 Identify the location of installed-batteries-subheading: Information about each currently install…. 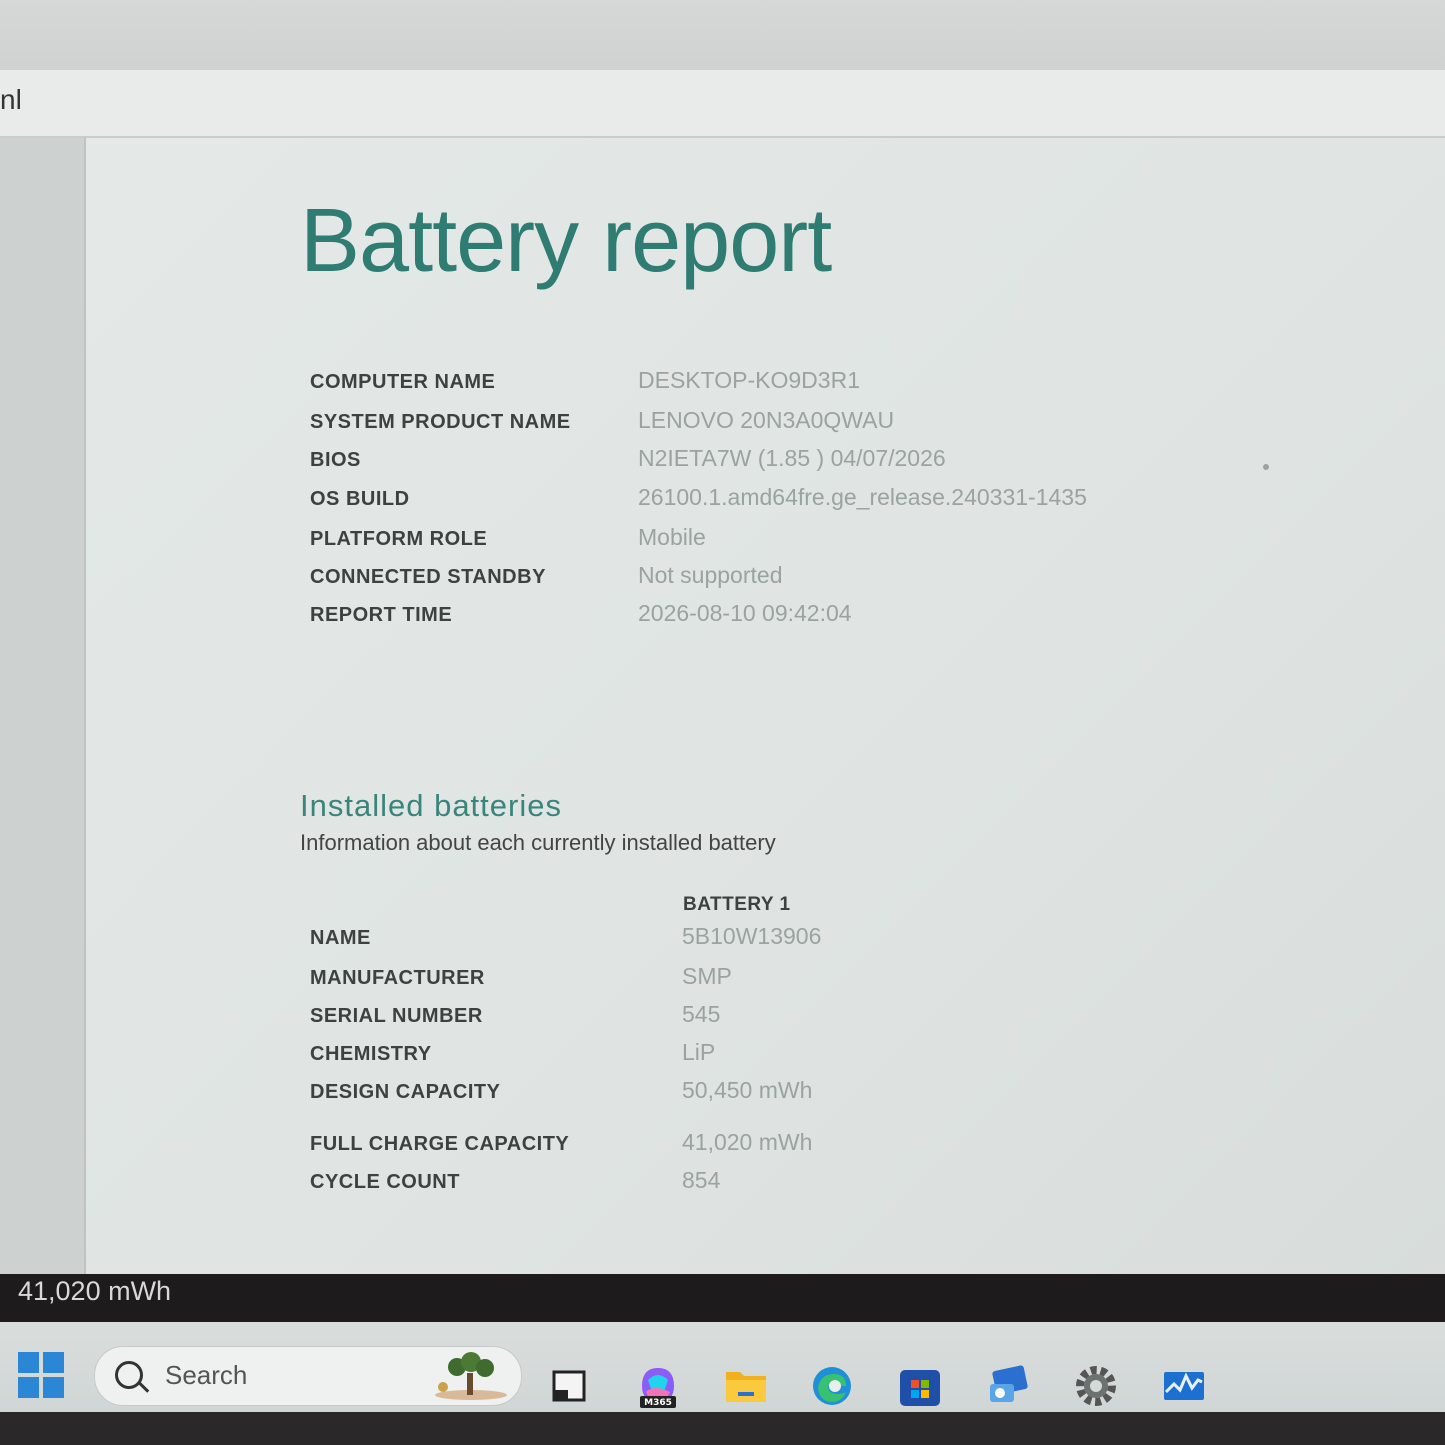
(538, 842).